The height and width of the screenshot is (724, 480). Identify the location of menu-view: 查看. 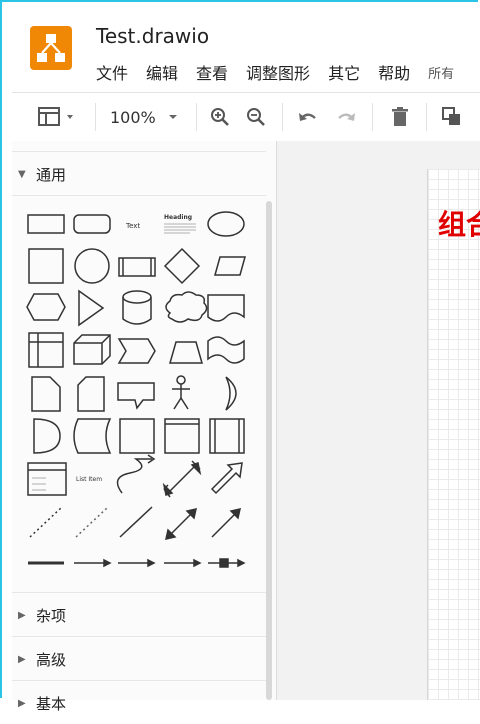
(212, 72).